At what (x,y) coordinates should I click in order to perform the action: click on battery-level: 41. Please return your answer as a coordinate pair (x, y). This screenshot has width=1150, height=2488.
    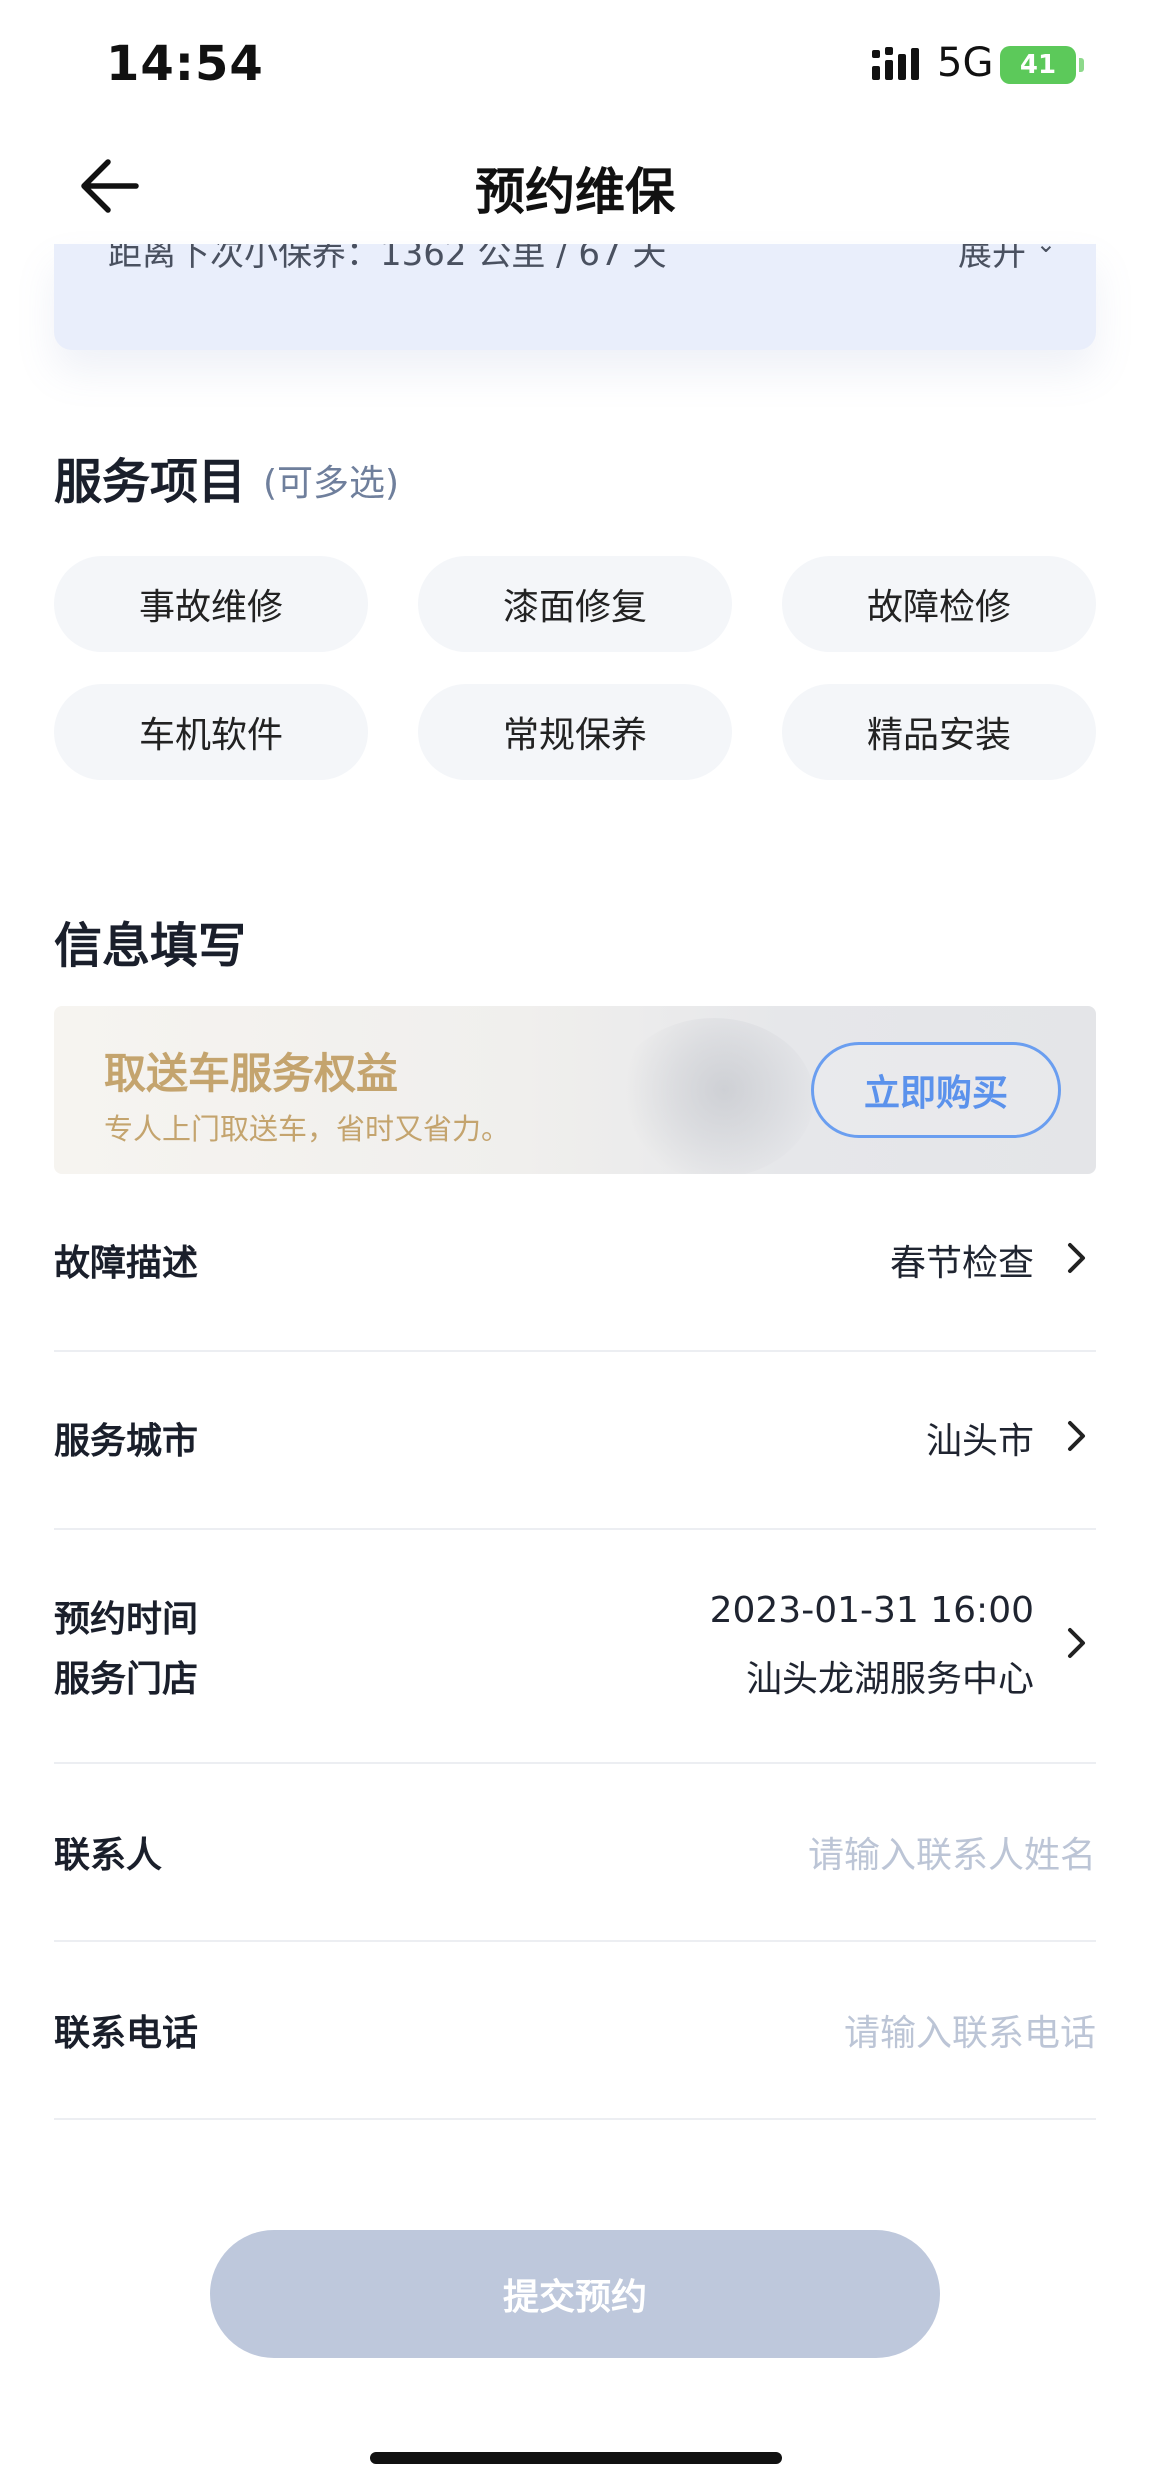
    Looking at the image, I should click on (1038, 65).